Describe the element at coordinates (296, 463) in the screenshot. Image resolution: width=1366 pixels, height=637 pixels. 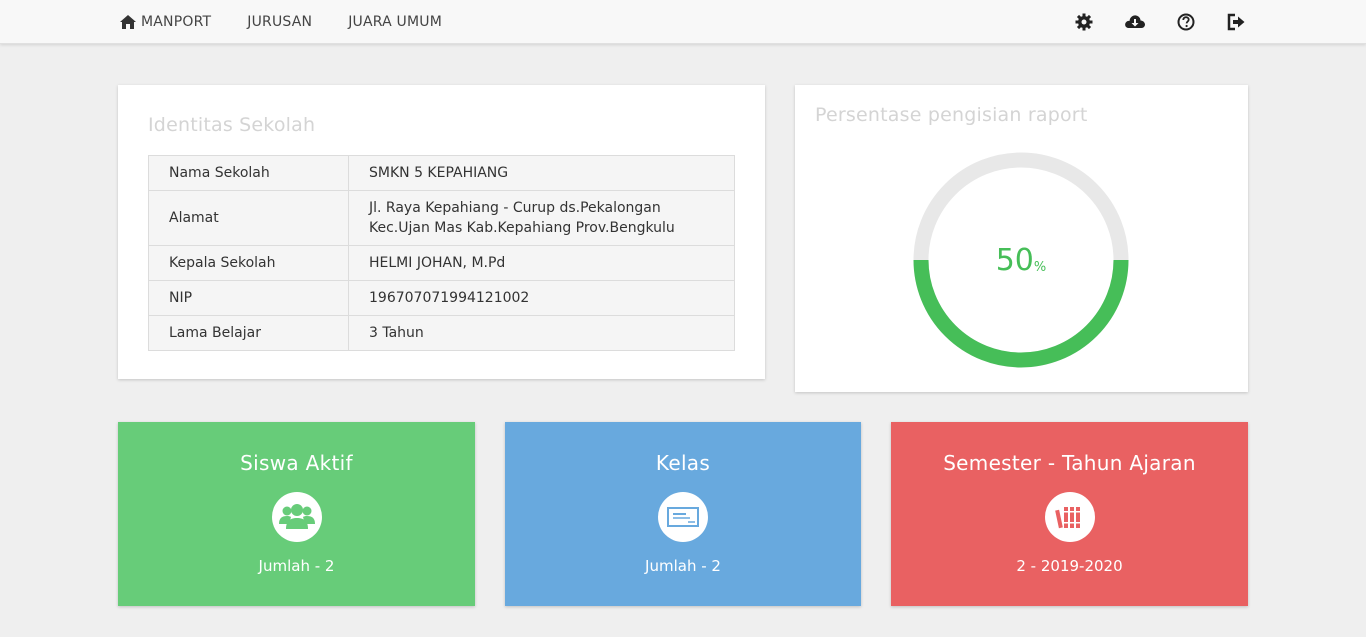
I see `card-title: Siswa Aktif` at that location.